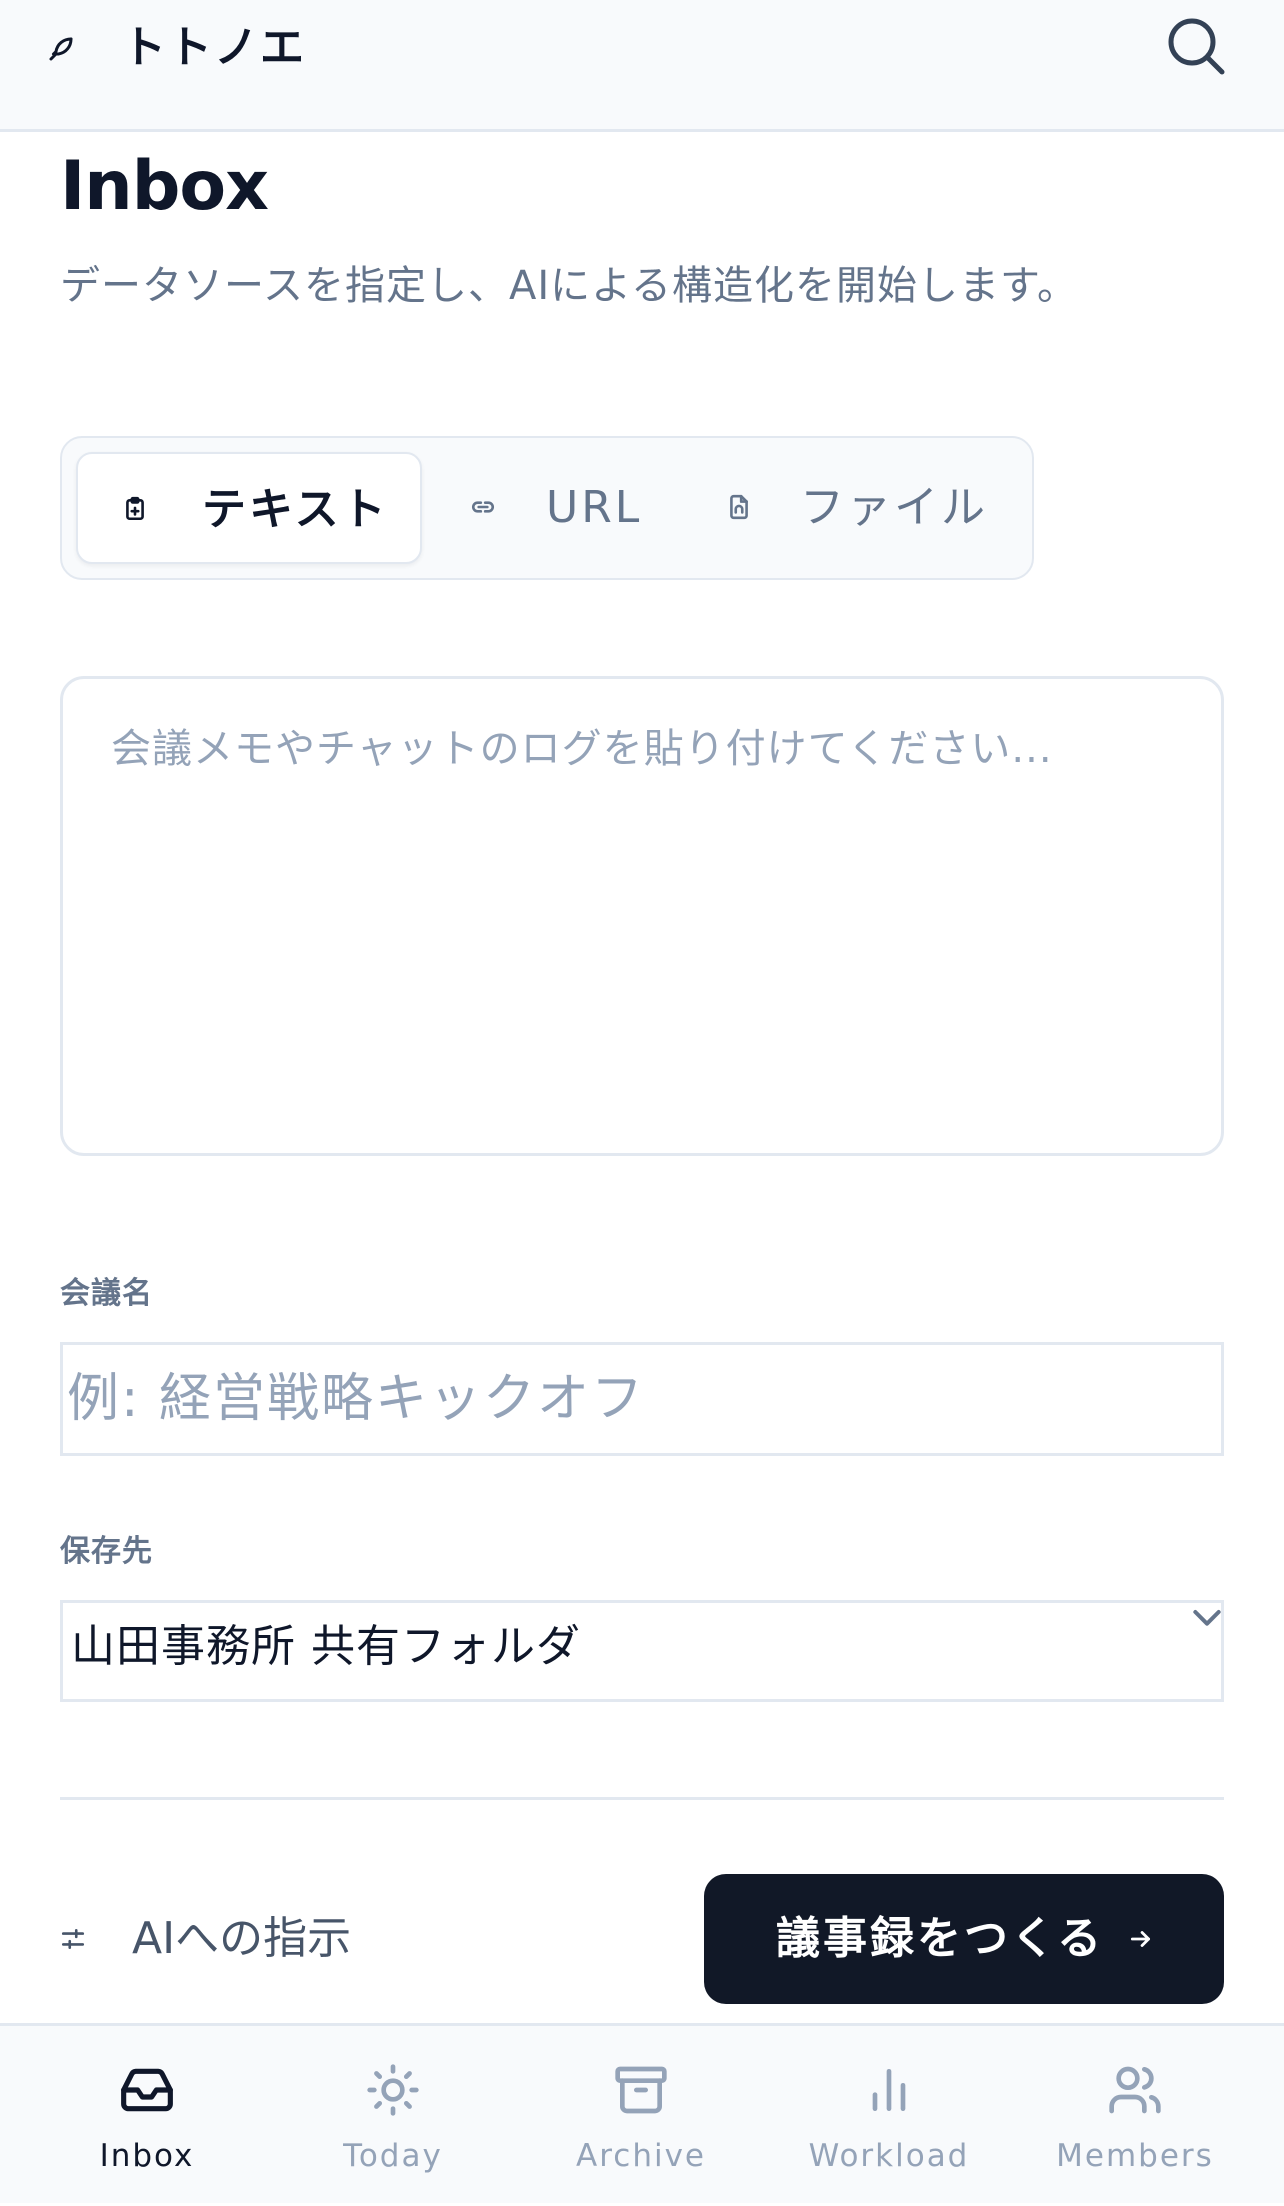 This screenshot has width=1284, height=2206. Describe the element at coordinates (214, 47) in the screenshot. I see `app-name: トトノエ` at that location.